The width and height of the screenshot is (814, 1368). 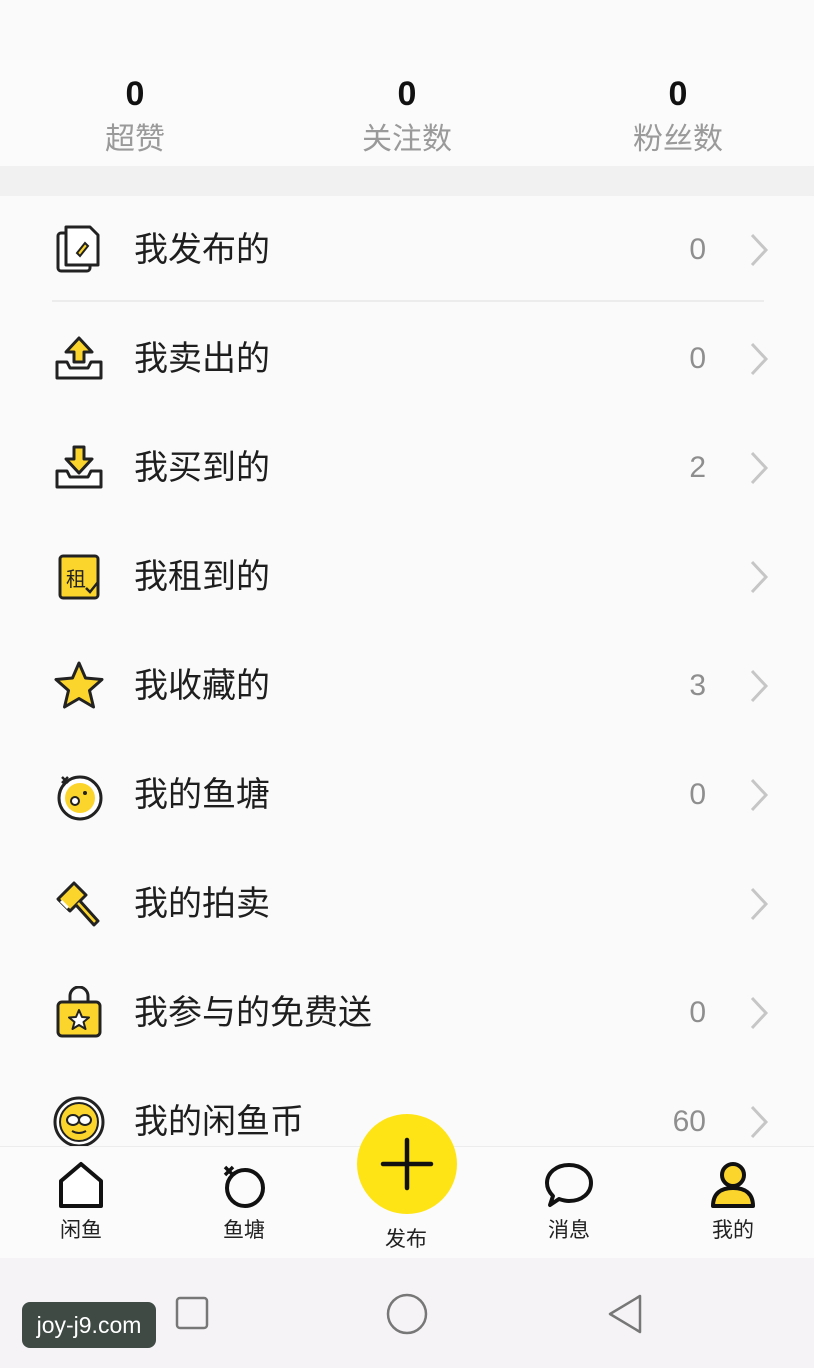 I want to click on stat-following: 0 关注数, so click(x=407, y=116).